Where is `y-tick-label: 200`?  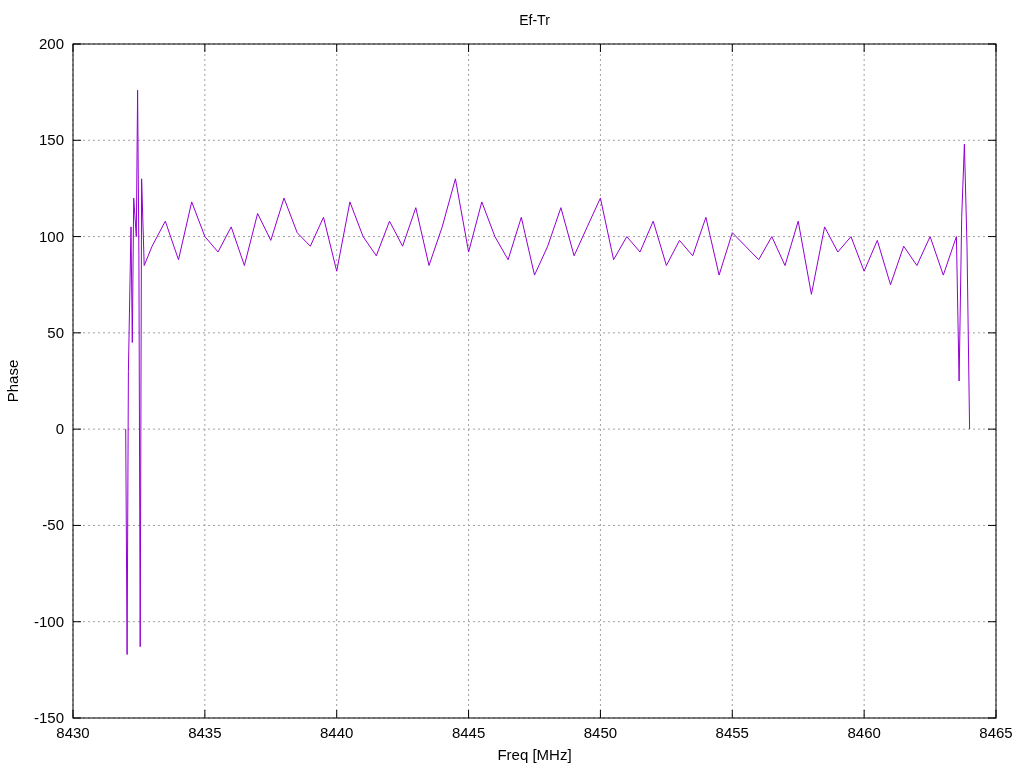
y-tick-label: 200 is located at coordinates (51, 43).